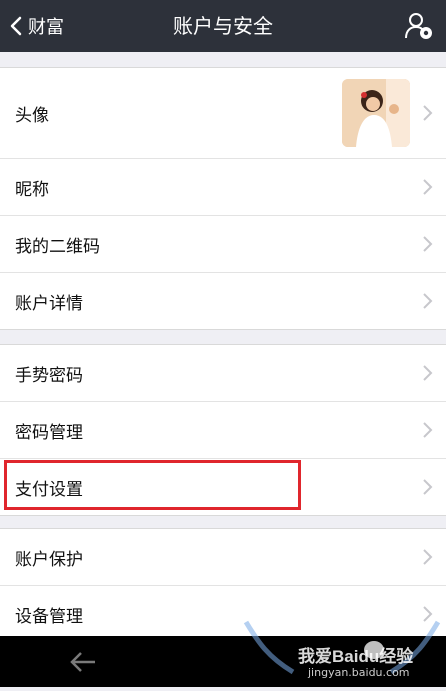  What do you see at coordinates (32, 115) in the screenshot?
I see `row-label: 头像` at bounding box center [32, 115].